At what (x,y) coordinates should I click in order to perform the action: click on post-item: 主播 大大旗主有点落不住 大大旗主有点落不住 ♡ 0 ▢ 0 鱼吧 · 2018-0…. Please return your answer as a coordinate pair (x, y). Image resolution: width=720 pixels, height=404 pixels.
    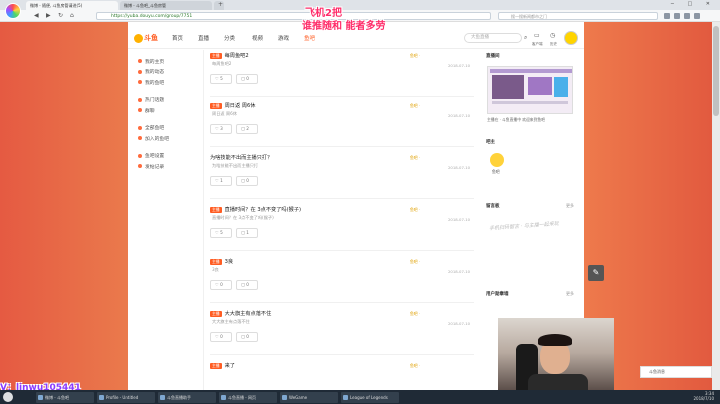
    Looking at the image, I should click on (342, 332).